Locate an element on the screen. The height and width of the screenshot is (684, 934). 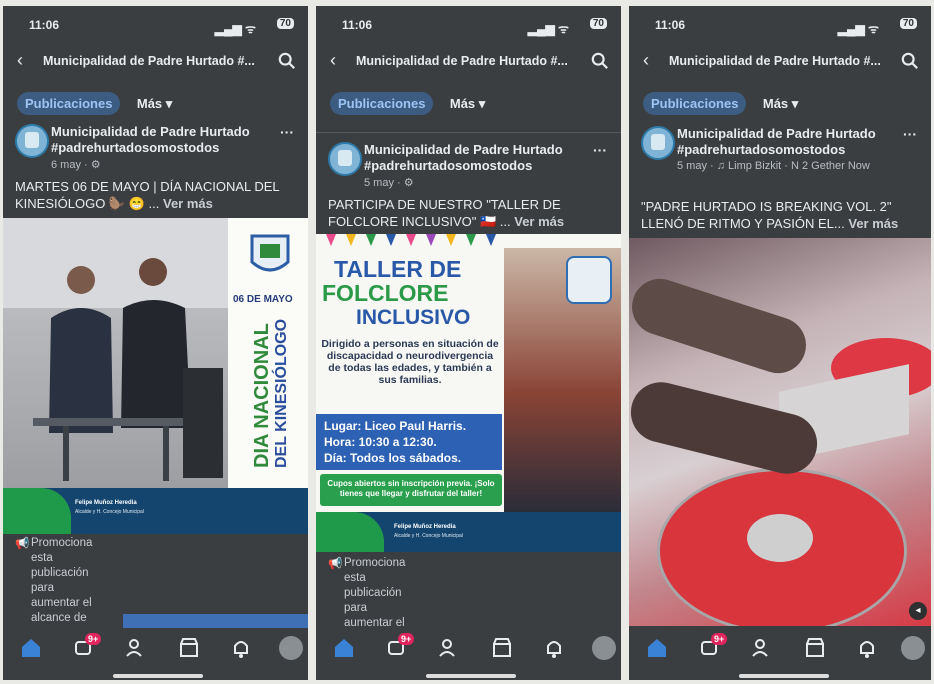
kinesiologists-photo is located at coordinates (115, 353).